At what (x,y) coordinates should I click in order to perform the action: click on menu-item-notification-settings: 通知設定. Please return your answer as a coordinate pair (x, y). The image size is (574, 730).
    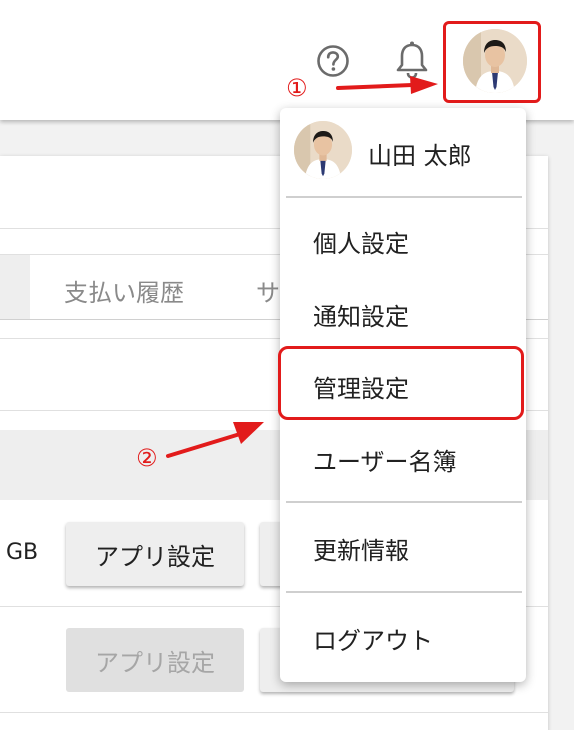
    Looking at the image, I should click on (403, 314).